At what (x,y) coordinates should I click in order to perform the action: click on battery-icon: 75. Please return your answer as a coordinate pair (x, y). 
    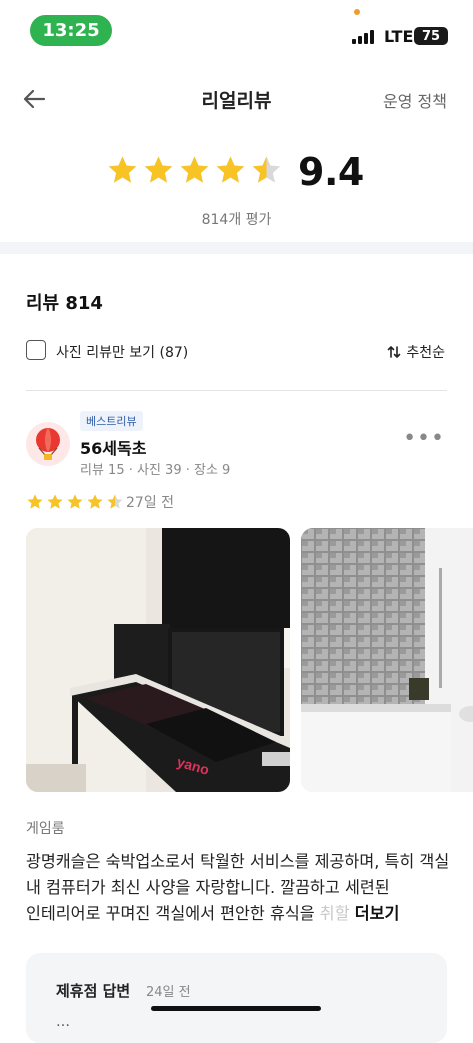
    Looking at the image, I should click on (431, 36).